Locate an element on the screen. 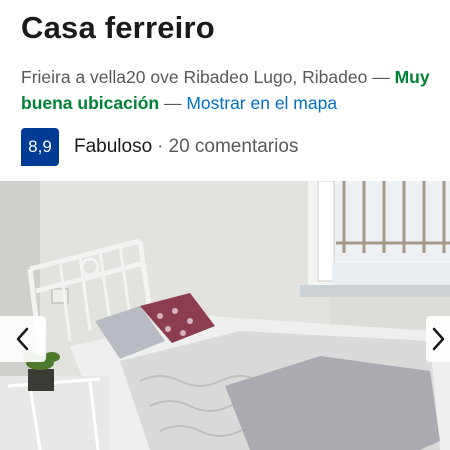 The height and width of the screenshot is (450, 450). chevron-left-icon is located at coordinates (22, 339).